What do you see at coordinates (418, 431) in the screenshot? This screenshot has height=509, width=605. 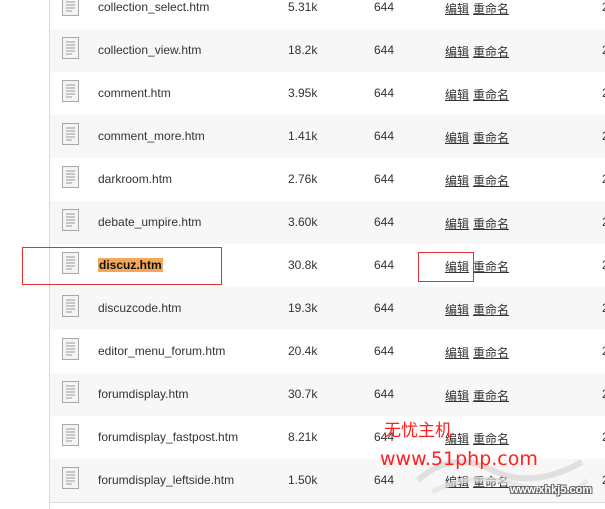 I see `watermark-line1: 无忧主机` at bounding box center [418, 431].